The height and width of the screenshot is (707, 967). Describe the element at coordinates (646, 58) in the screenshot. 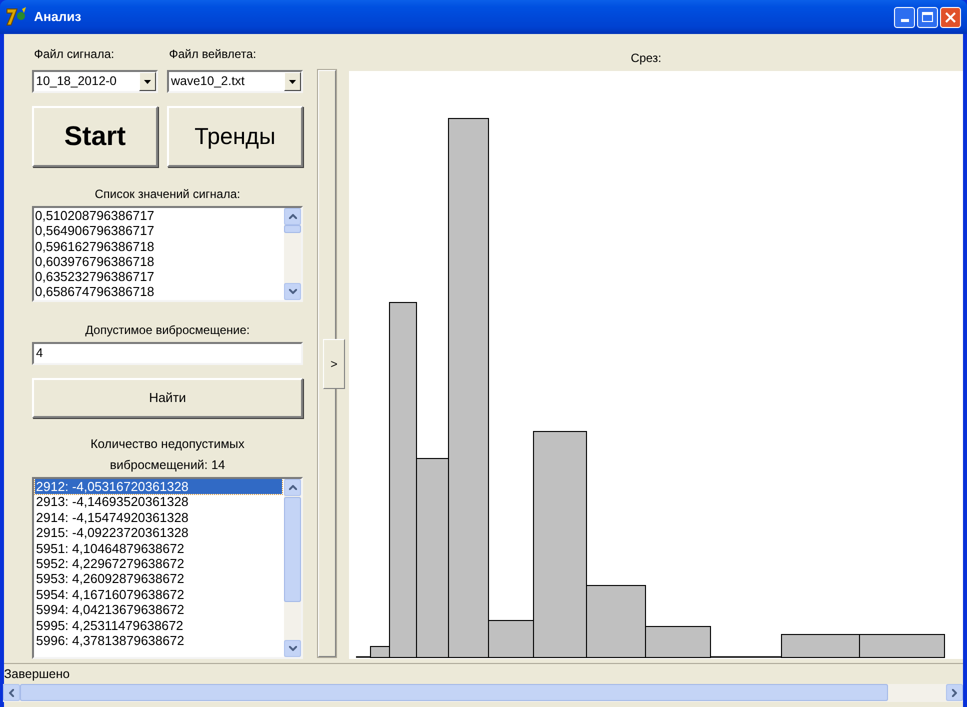

I see `chart-title: Срез:` at that location.